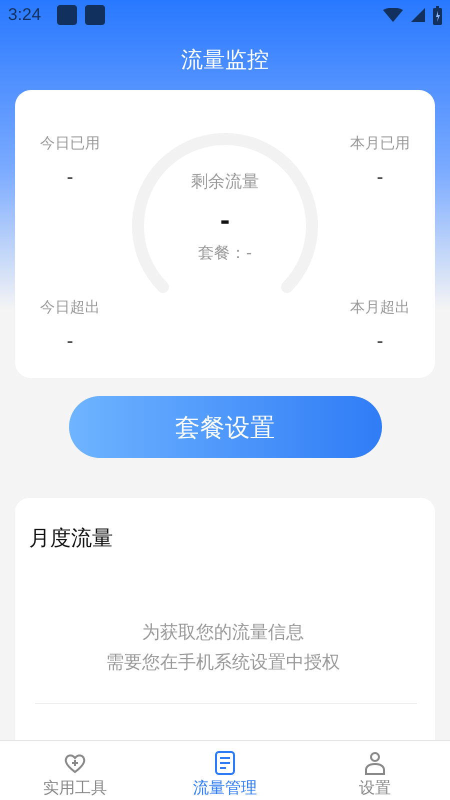 The width and height of the screenshot is (450, 800). Describe the element at coordinates (225, 61) in the screenshot. I see `page-title: 流量监控` at that location.